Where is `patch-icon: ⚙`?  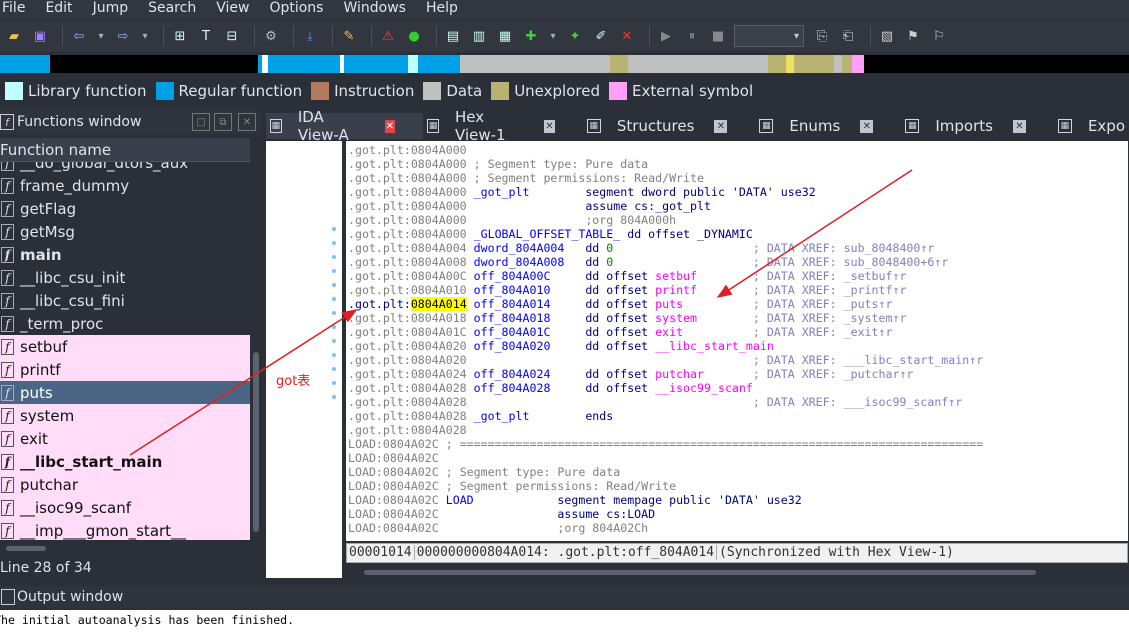
patch-icon: ⚙ is located at coordinates (271, 36).